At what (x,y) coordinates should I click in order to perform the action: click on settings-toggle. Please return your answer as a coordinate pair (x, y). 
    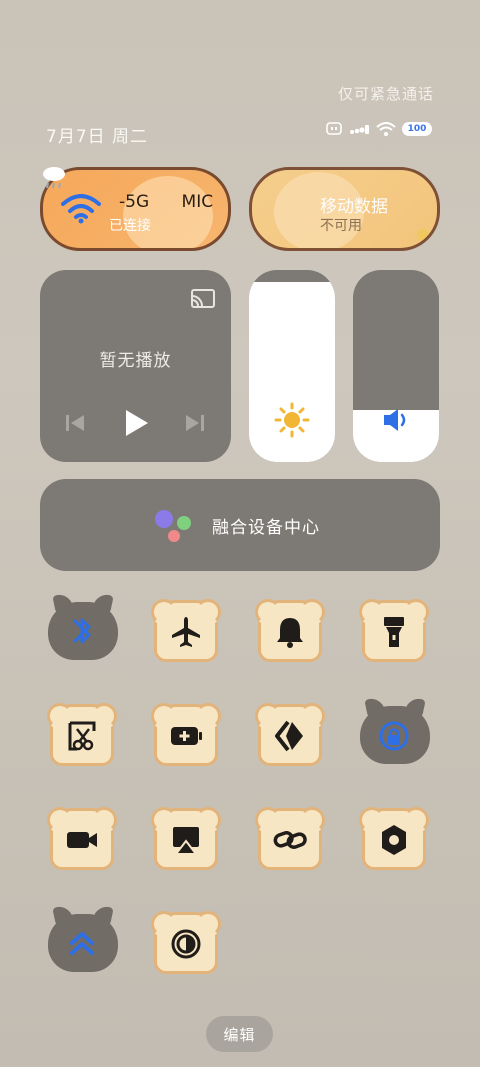
    Looking at the image, I should click on (395, 839).